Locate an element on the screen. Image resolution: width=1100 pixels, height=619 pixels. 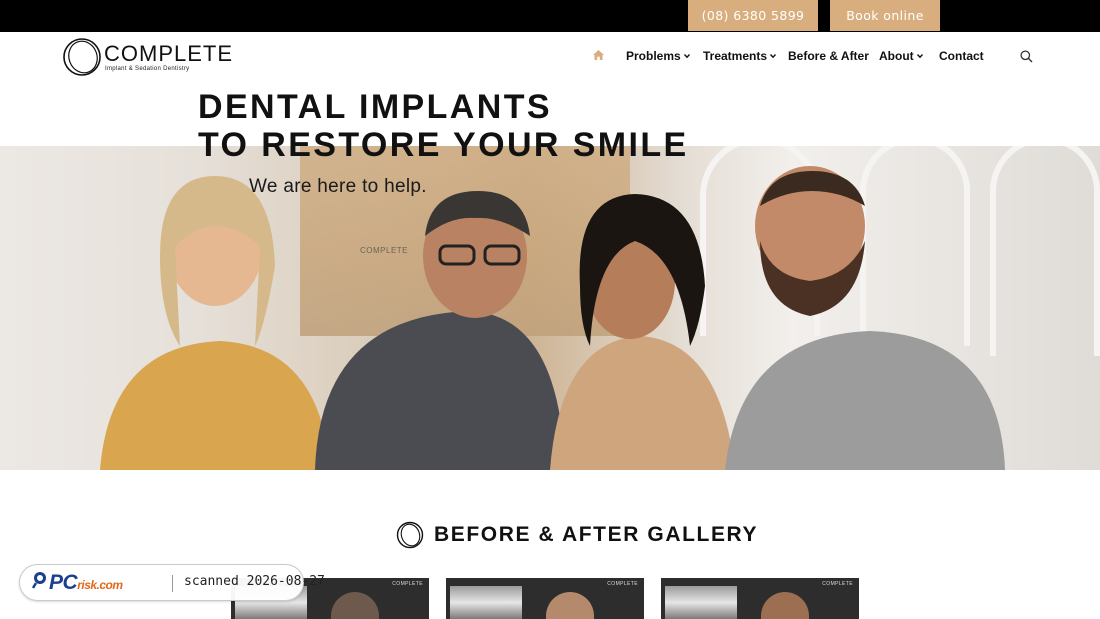
nav-item-problems: Problems is located at coordinates (658, 56).